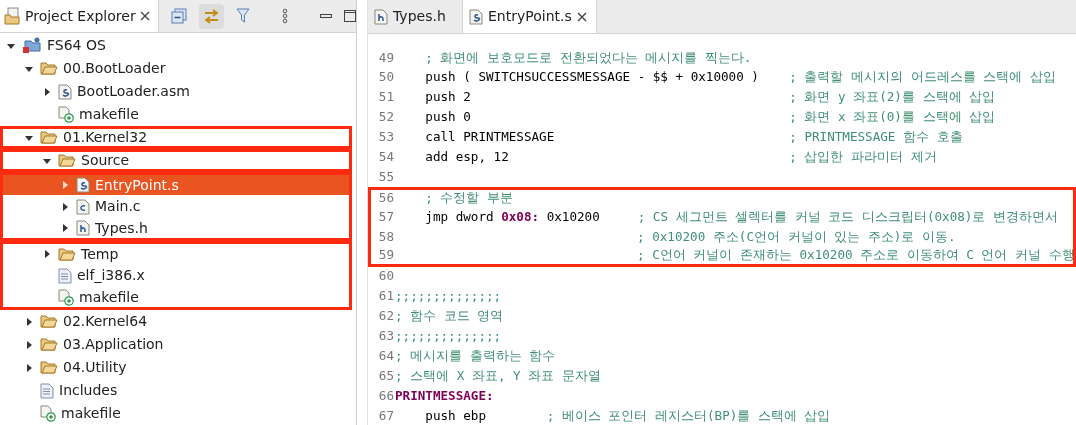  Describe the element at coordinates (176, 45) in the screenshot. I see `tree-item: FS64 OS` at that location.